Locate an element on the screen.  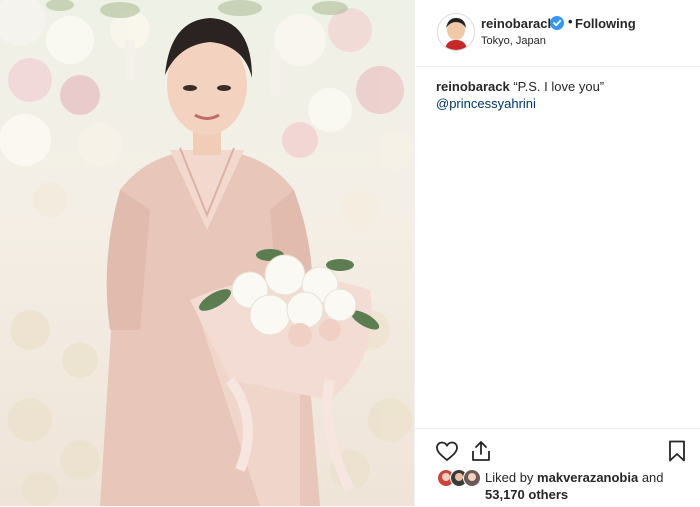
following-button: Following is located at coordinates (605, 23).